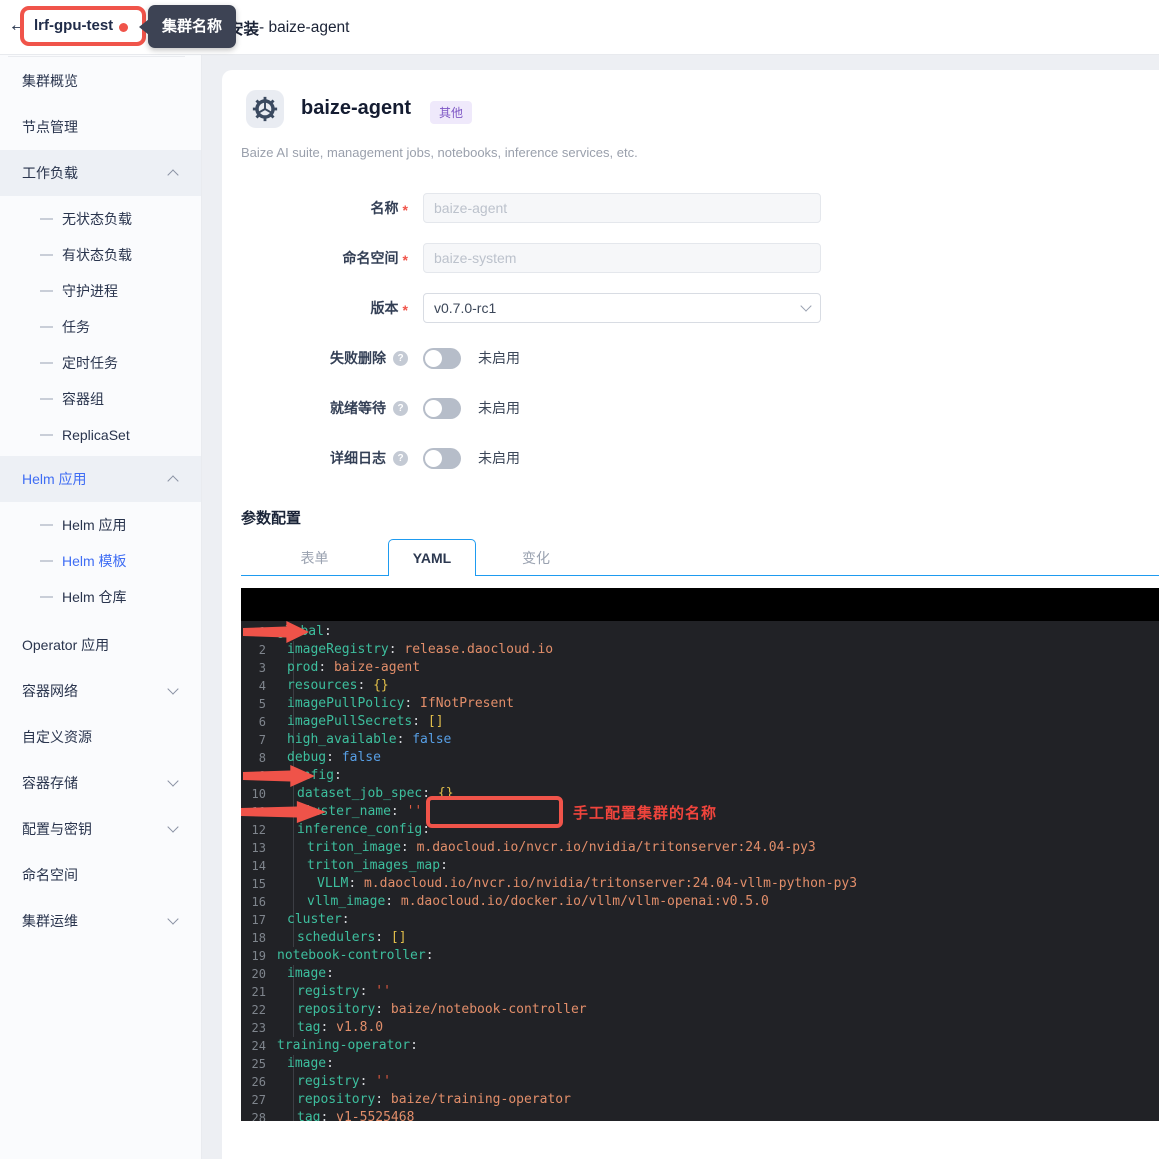 The image size is (1159, 1159). I want to click on sidebar-item-label: 容器存储, so click(50, 783).